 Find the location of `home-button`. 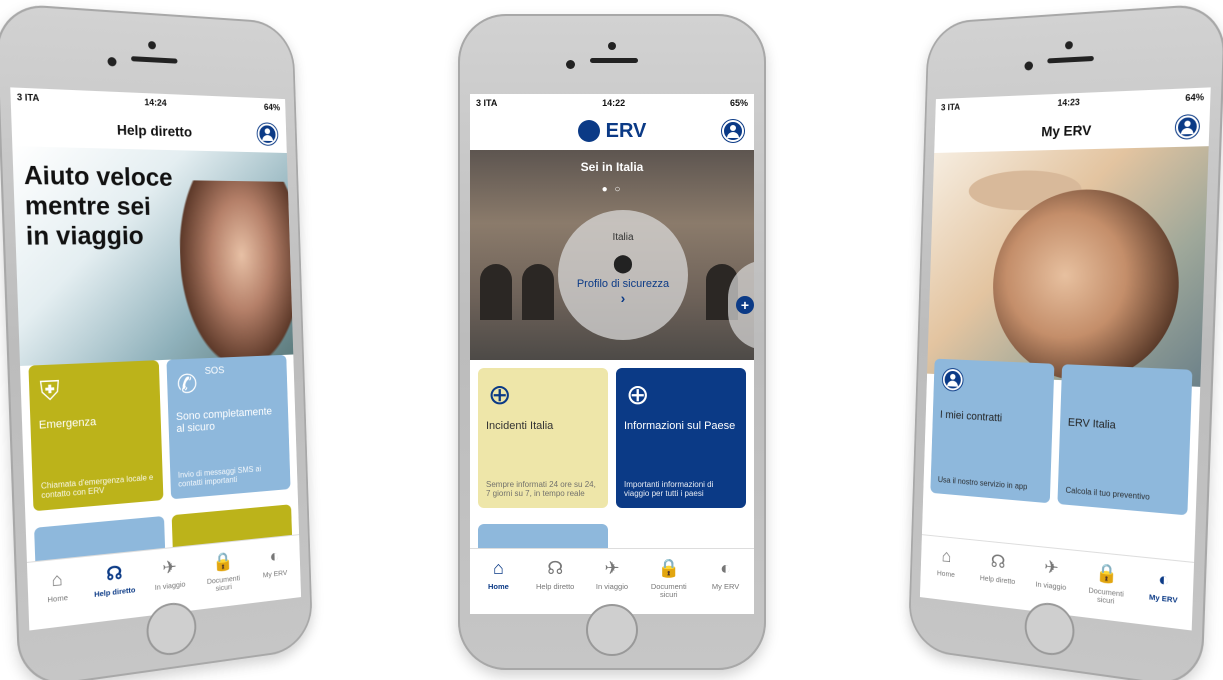

home-button is located at coordinates (612, 630).